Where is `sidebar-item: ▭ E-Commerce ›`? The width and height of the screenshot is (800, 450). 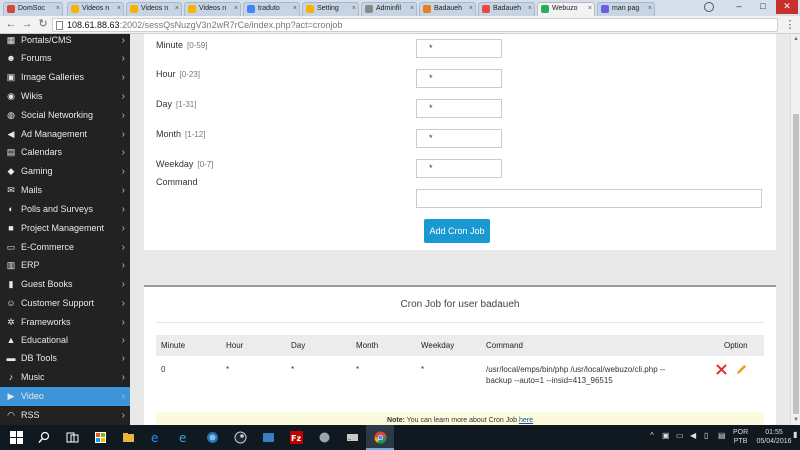
sidebar-item: ▭ E-Commerce › is located at coordinates (65, 247).